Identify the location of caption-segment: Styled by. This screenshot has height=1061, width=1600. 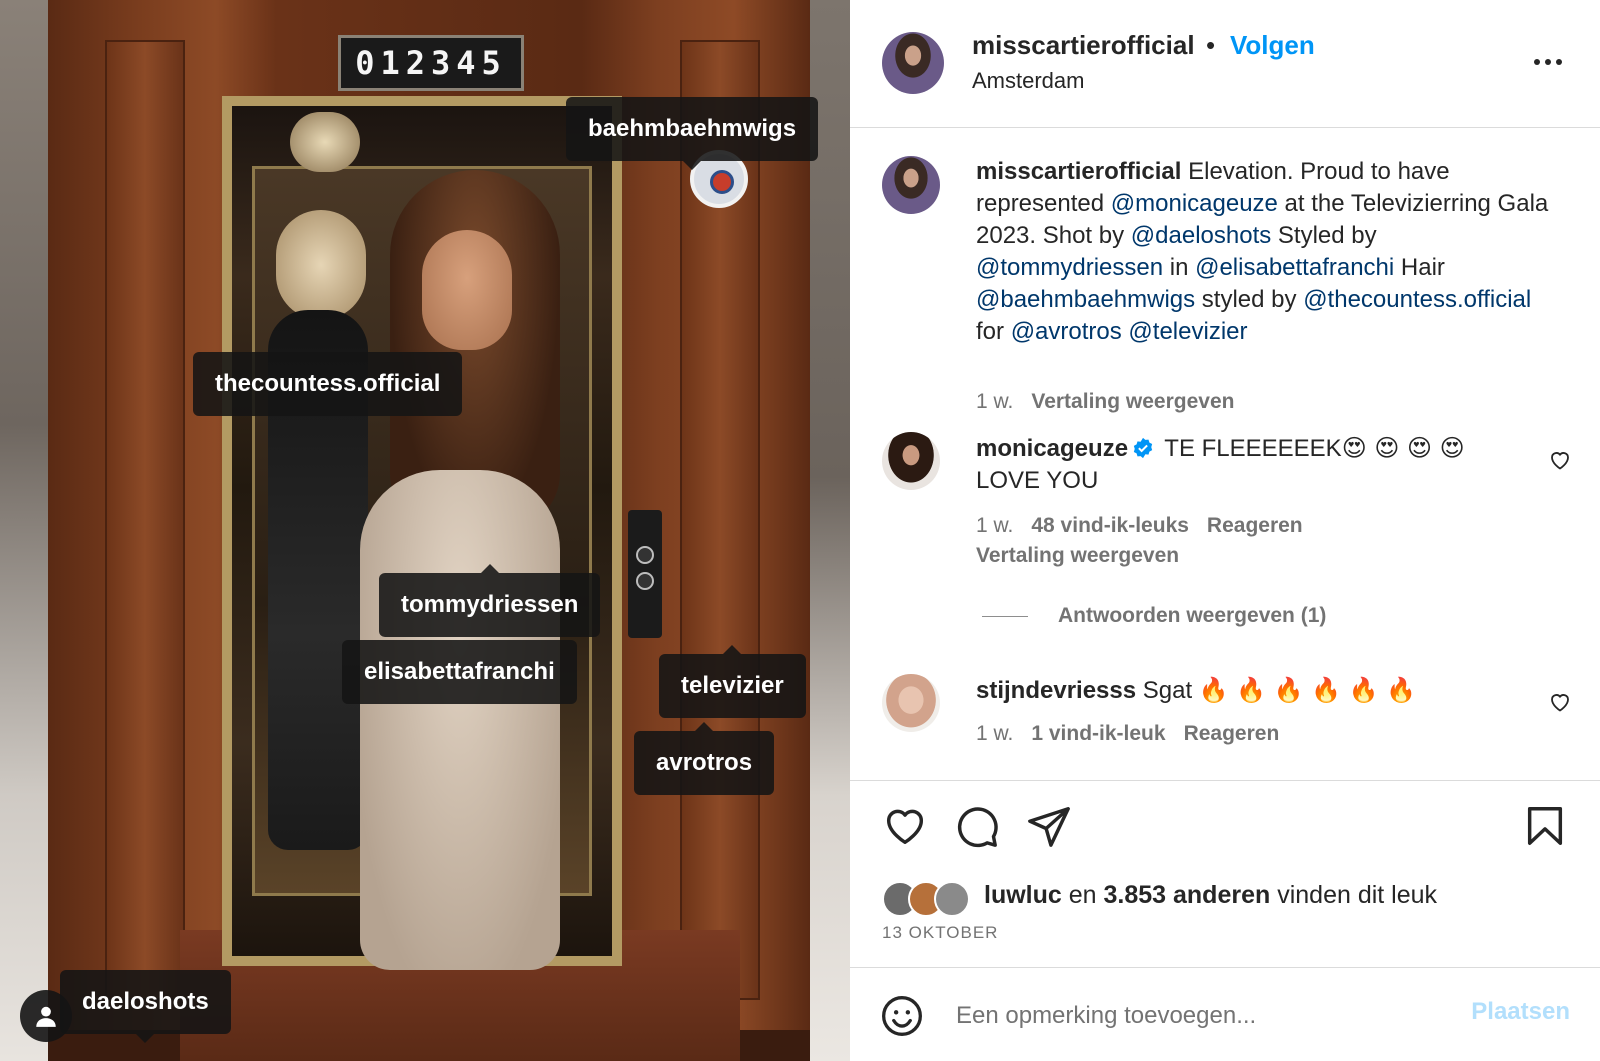
(1324, 235).